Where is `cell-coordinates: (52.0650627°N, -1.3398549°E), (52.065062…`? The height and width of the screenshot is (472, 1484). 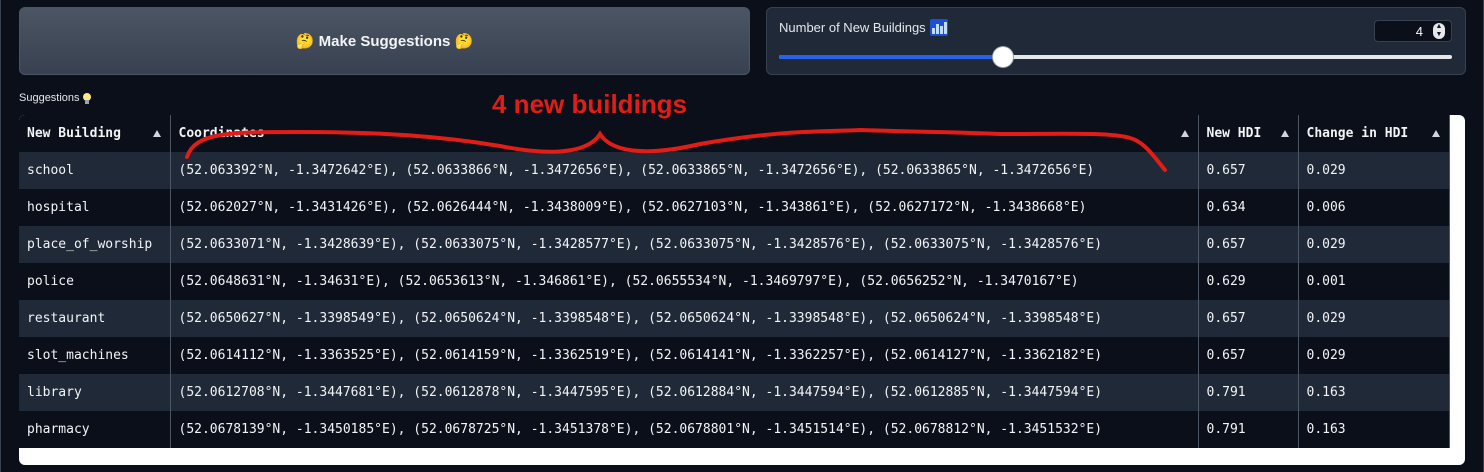
cell-coordinates: (52.0650627°N, -1.3398549°E), (52.065062… is located at coordinates (684, 318).